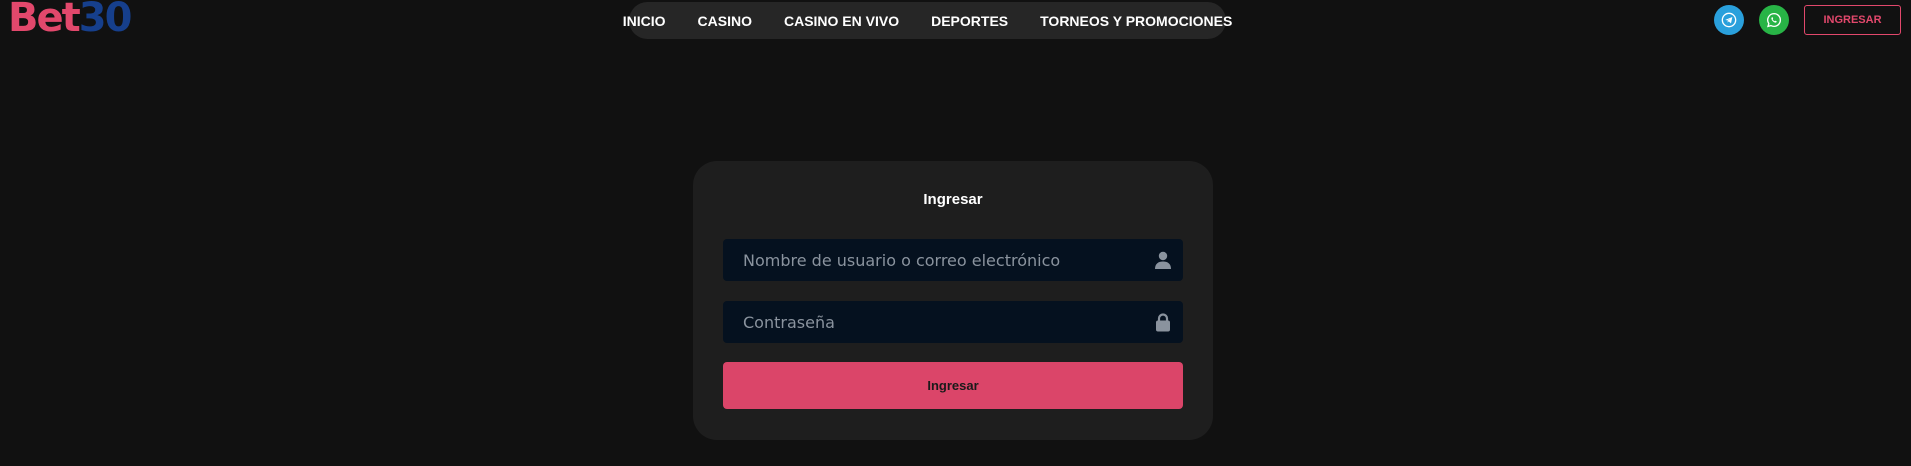 Image resolution: width=1911 pixels, height=466 pixels. What do you see at coordinates (953, 385) in the screenshot?
I see `login-submit-button: Ingresar` at bounding box center [953, 385].